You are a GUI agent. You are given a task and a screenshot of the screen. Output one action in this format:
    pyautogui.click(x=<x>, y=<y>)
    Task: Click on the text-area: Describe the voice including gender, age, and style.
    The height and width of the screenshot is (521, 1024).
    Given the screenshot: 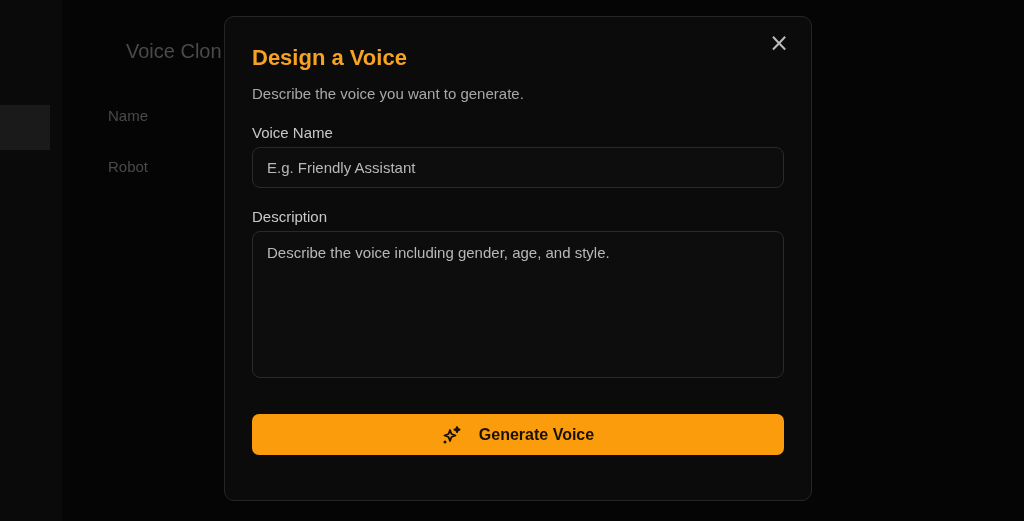 What is the action you would take?
    pyautogui.click(x=518, y=304)
    